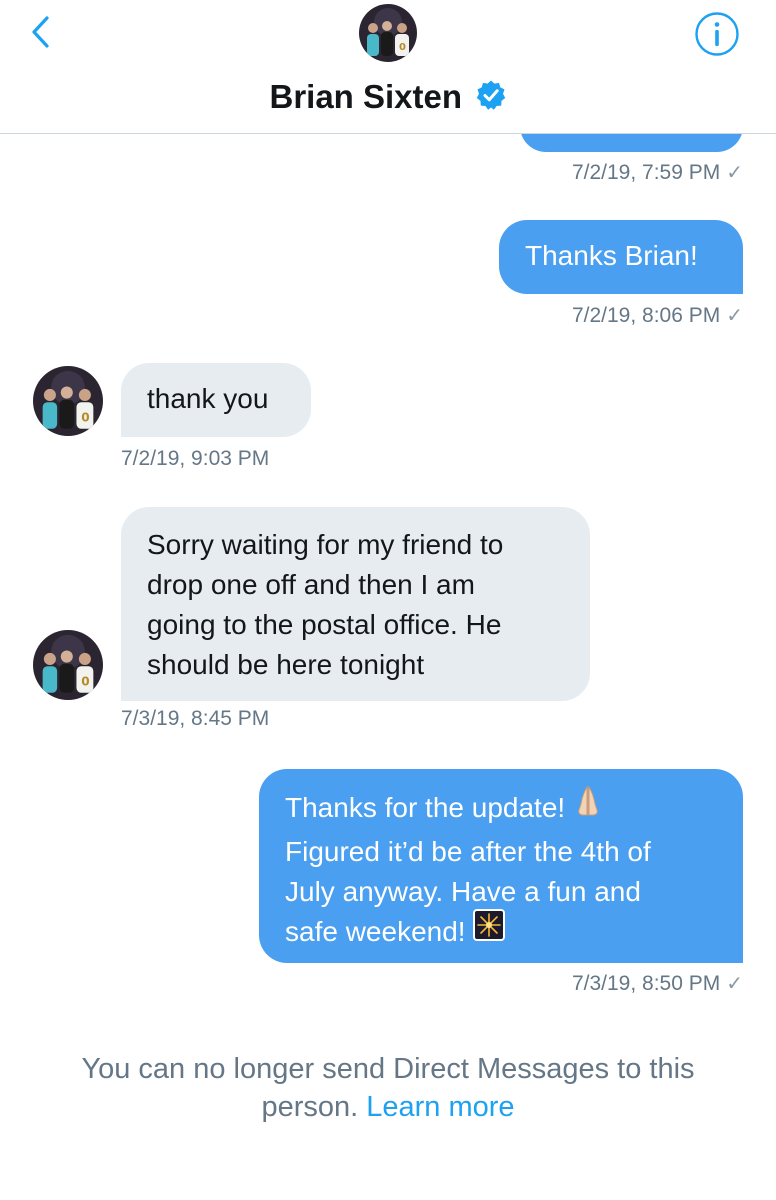 This screenshot has height=1200, width=776. What do you see at coordinates (463, 891) in the screenshot?
I see `message-text-line: July anyway. Have a fun and` at bounding box center [463, 891].